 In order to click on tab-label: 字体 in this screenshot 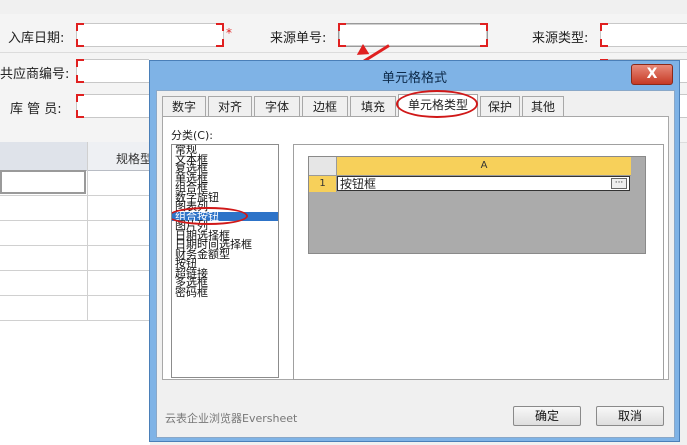, I will do `click(276, 107)`.